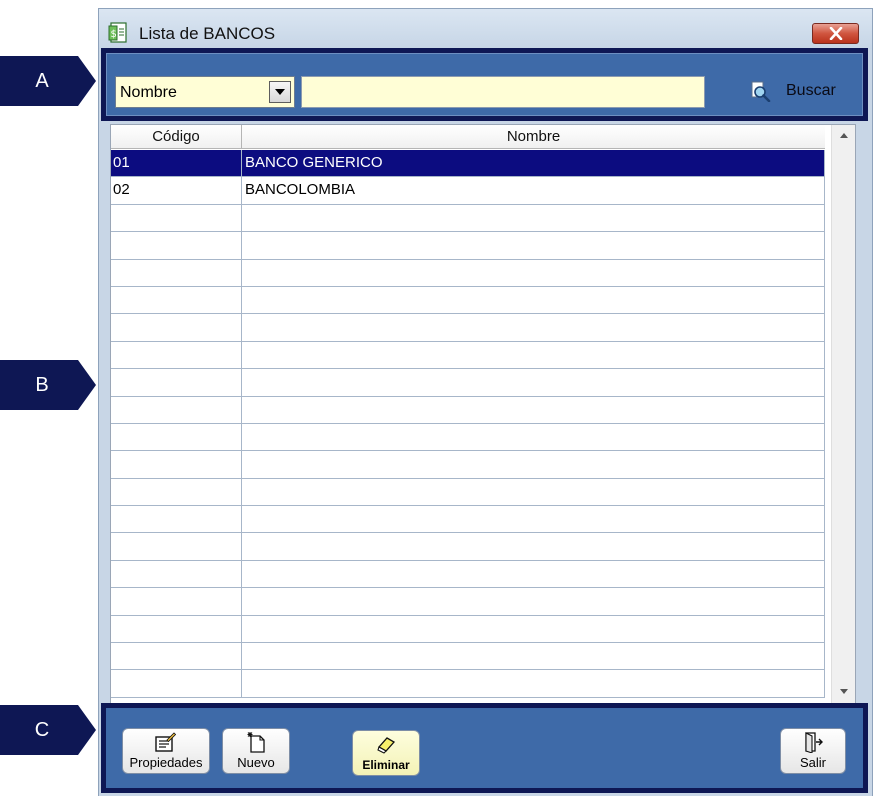  What do you see at coordinates (165, 742) in the screenshot?
I see `properties-edit-icon` at bounding box center [165, 742].